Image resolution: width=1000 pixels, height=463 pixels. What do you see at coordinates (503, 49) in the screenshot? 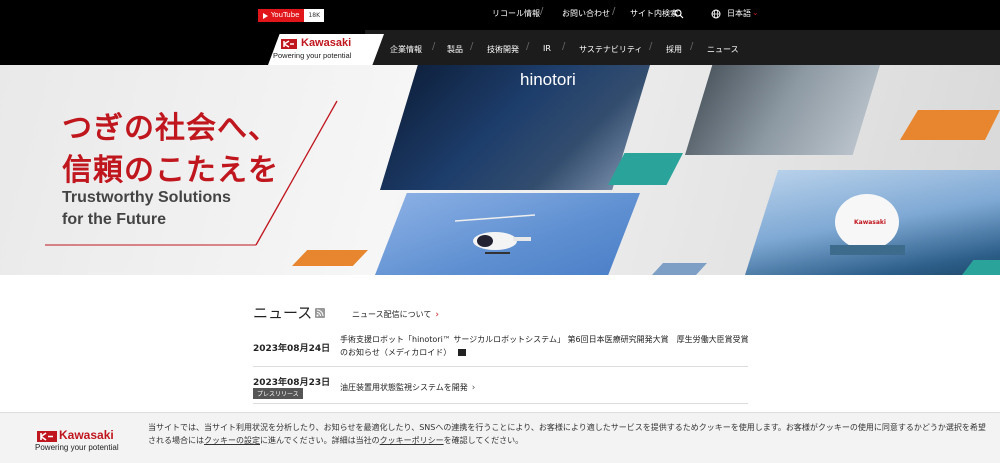
I see `nav-technology: 技術開発` at bounding box center [503, 49].